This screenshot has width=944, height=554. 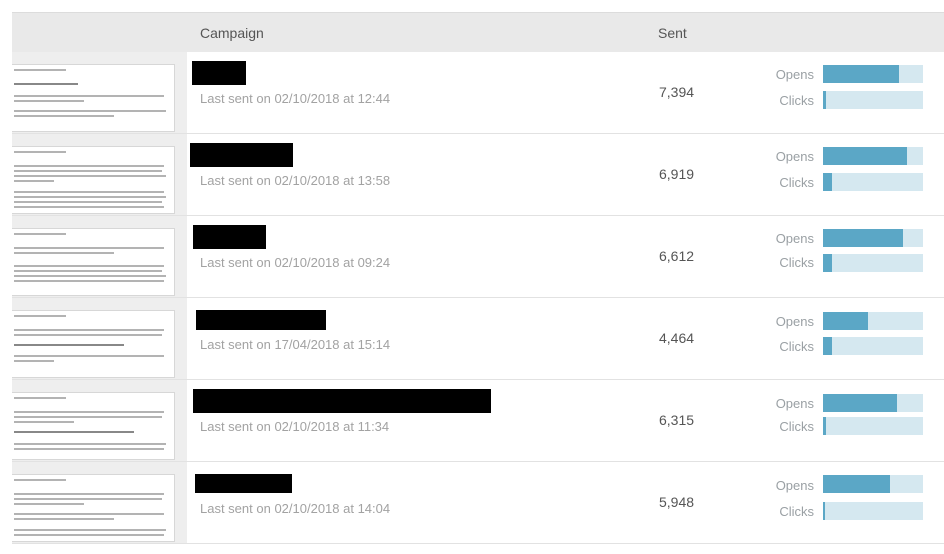 I want to click on campaign-column-header: Campaign, so click(x=232, y=33).